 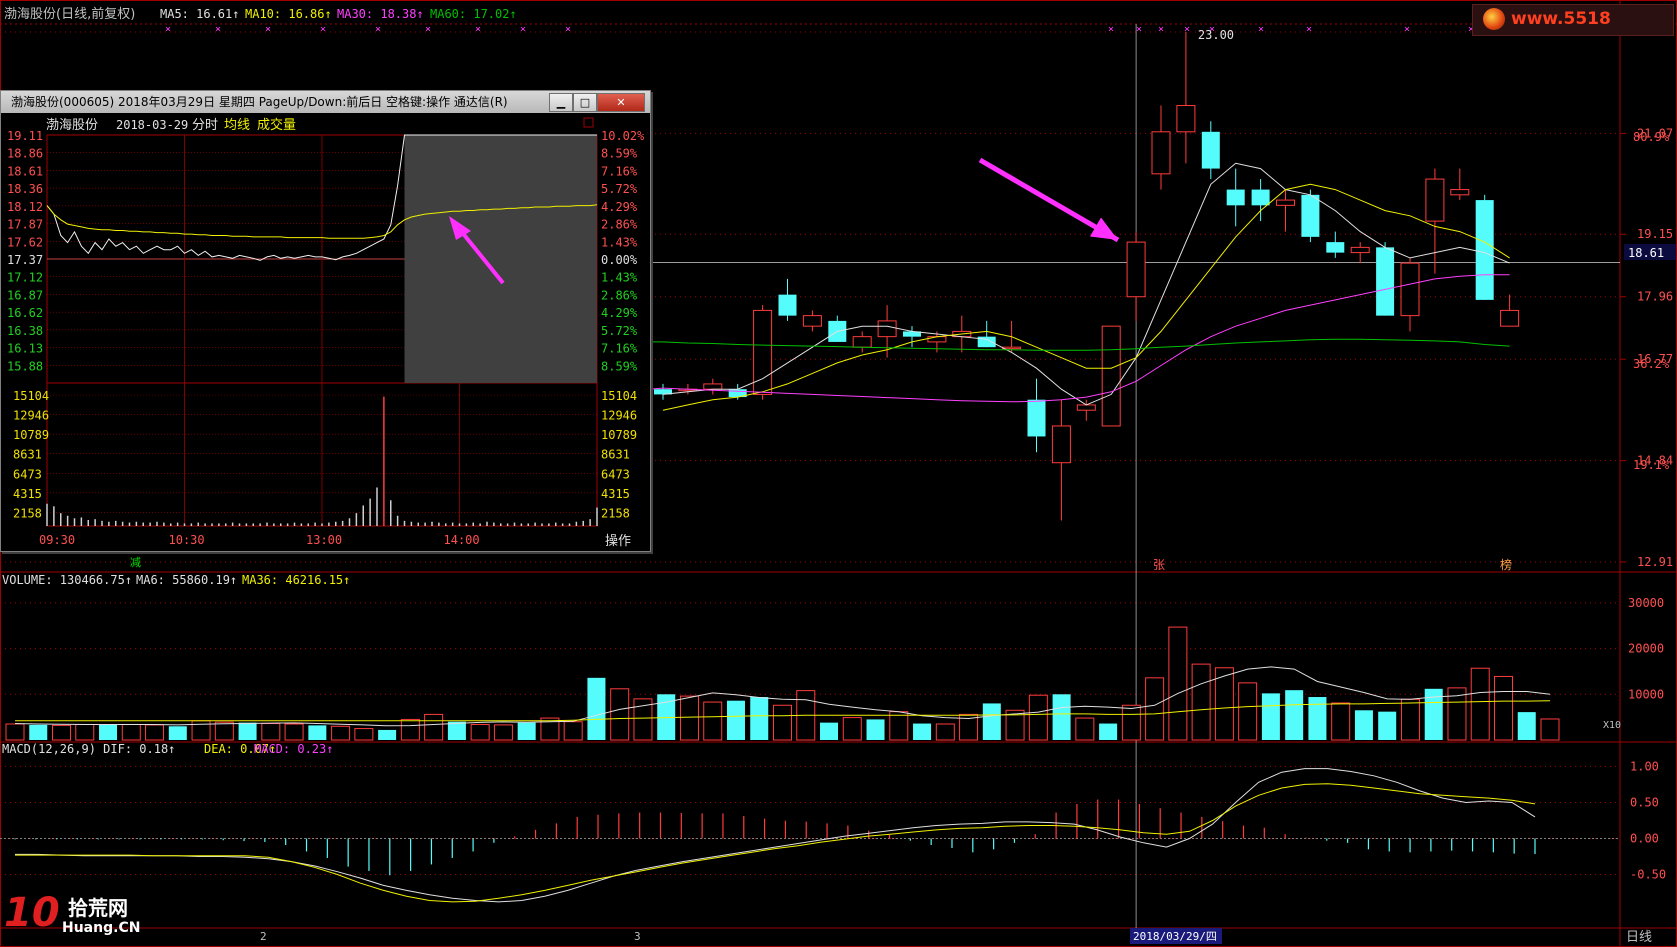 What do you see at coordinates (1561, 19) in the screenshot?
I see `watermark-site-text: www.5518` at bounding box center [1561, 19].